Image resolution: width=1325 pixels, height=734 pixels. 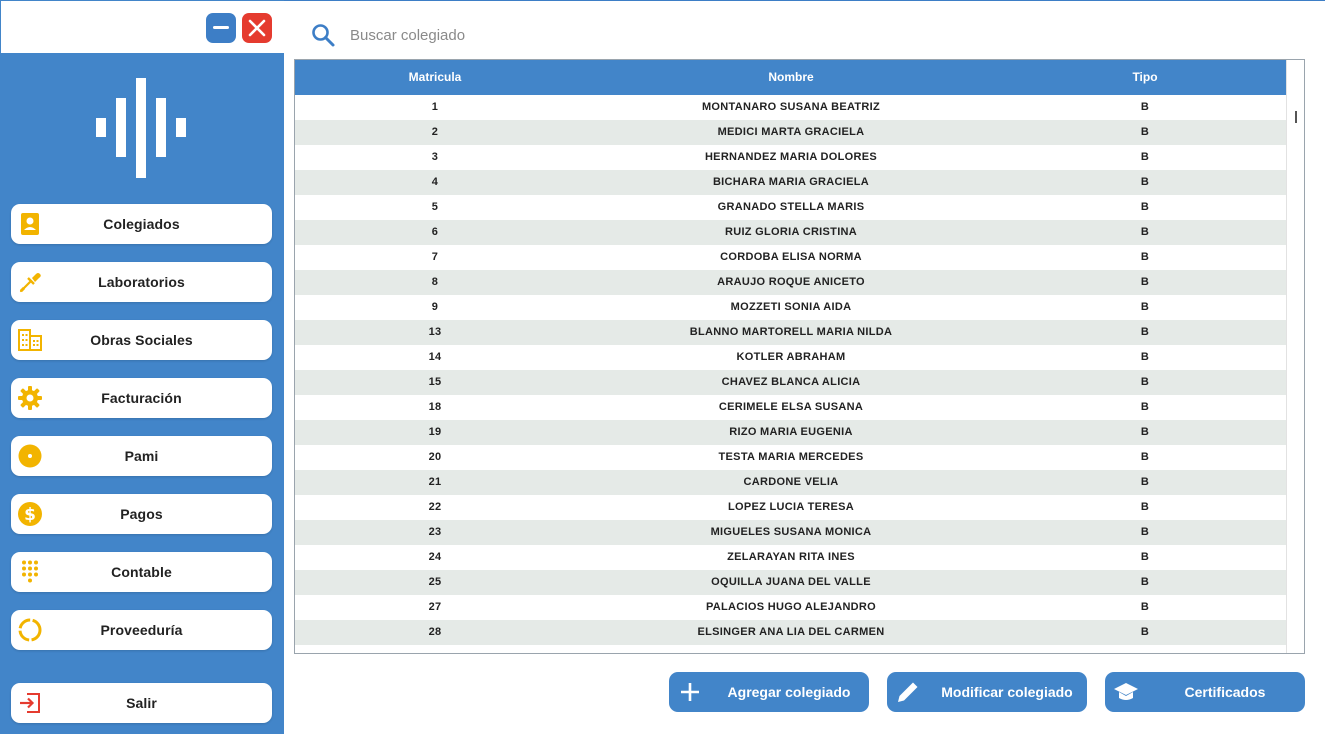 I want to click on cell-nombre: HERNANDEZ MARIA DOLORES, so click(x=791, y=157).